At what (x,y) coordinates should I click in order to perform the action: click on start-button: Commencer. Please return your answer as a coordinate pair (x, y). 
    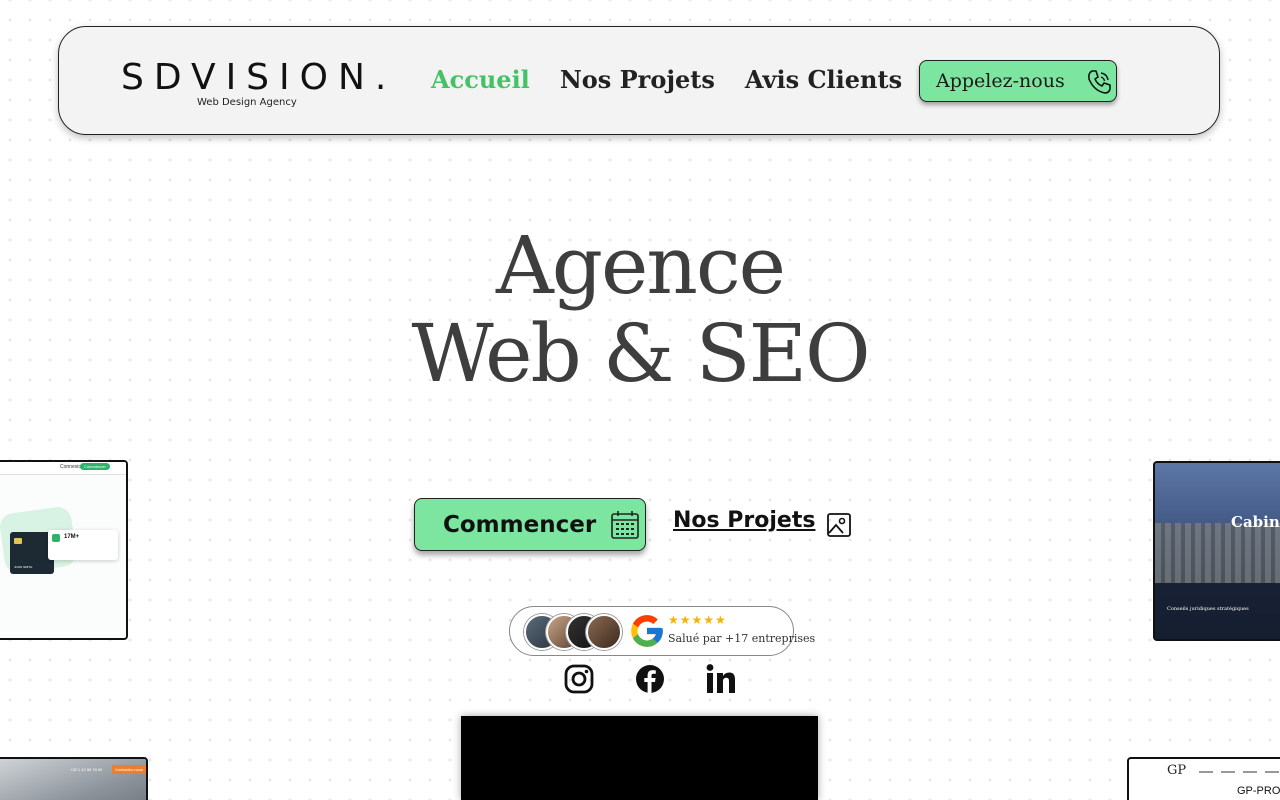
    Looking at the image, I should click on (530, 524).